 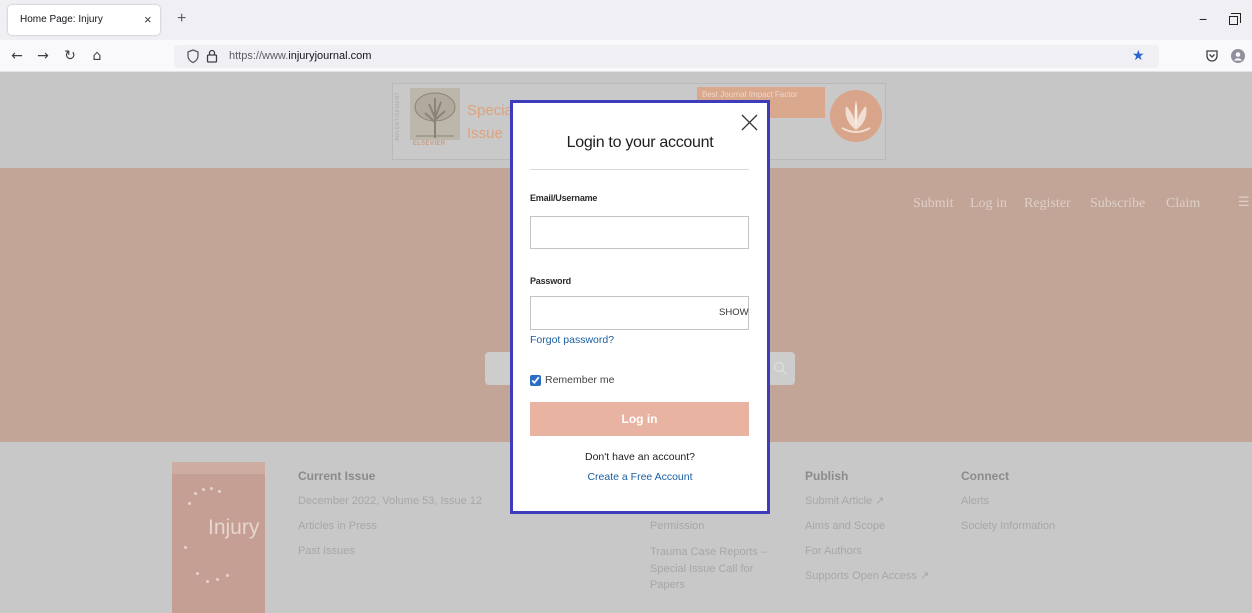 I want to click on log-in-button: Log in, so click(x=639, y=419).